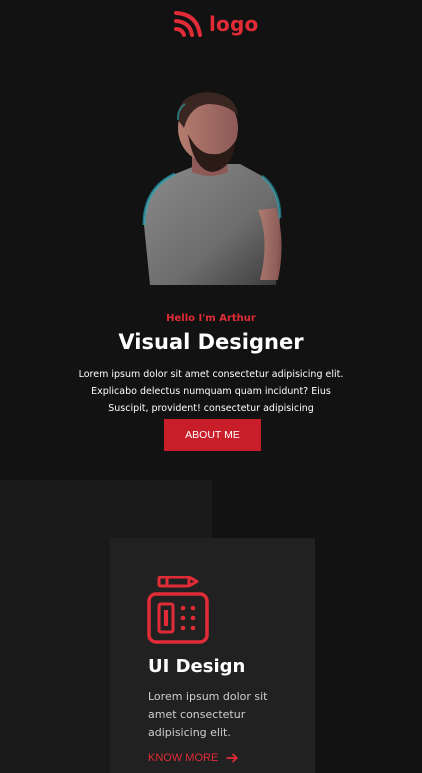 The height and width of the screenshot is (773, 422). What do you see at coordinates (197, 714) in the screenshot?
I see `service-card-description-line: amet consectetur` at bounding box center [197, 714].